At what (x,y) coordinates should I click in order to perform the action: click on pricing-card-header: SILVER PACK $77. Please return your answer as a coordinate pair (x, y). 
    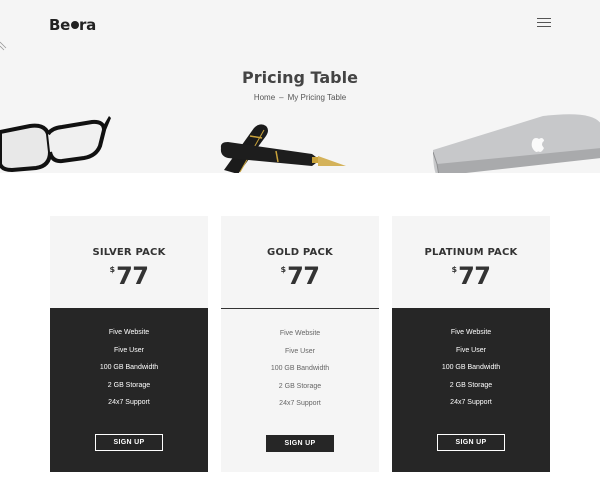
    Looking at the image, I should click on (129, 262).